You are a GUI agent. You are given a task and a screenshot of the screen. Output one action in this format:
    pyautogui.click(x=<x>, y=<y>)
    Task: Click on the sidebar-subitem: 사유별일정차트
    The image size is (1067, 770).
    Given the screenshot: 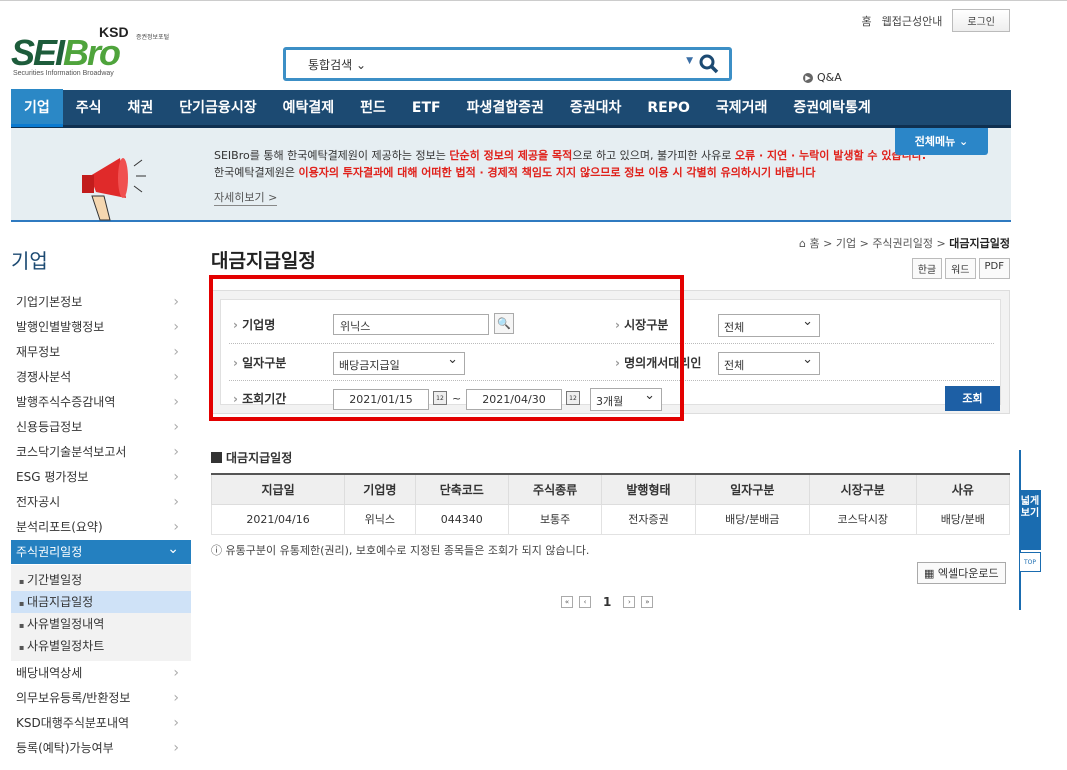 What is the action you would take?
    pyautogui.click(x=101, y=646)
    